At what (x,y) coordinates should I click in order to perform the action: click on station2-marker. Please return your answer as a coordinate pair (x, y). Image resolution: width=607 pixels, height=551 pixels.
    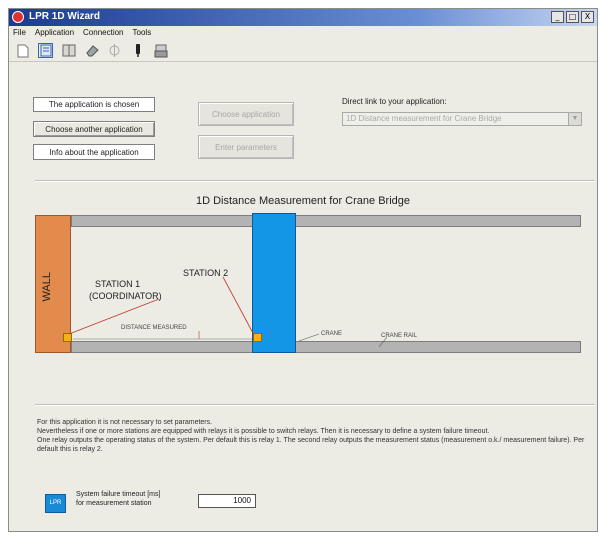
    Looking at the image, I should click on (257, 337).